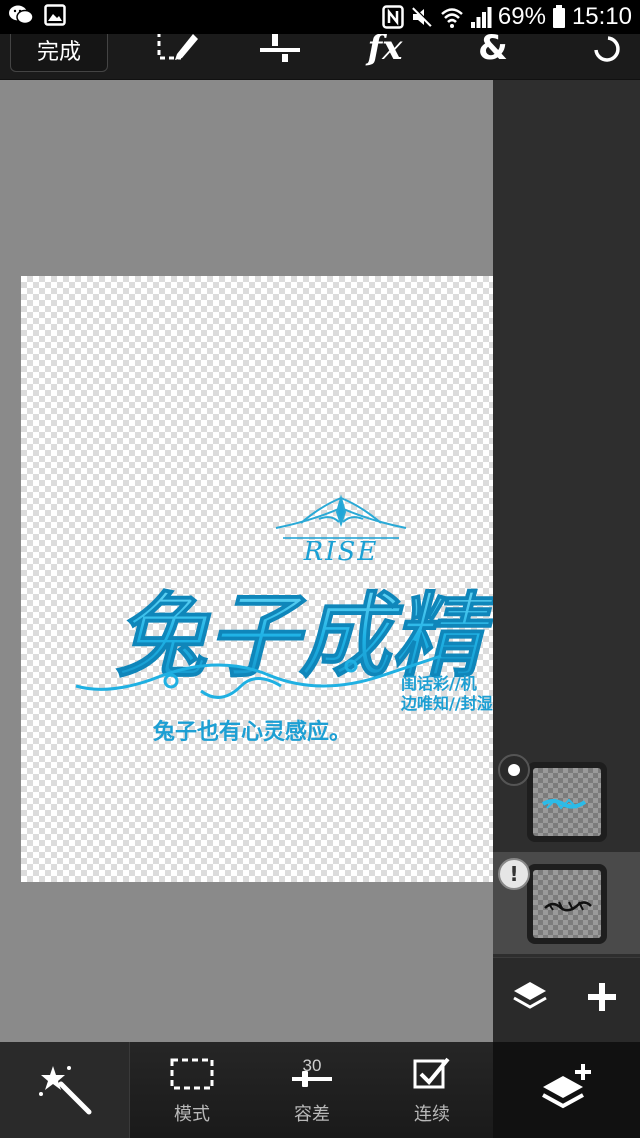  Describe the element at coordinates (284, 619) in the screenshot. I see `artwork: RISE 兔子成精 闺话彩//机 边唯知//封湿 兔子也有心灵感应。` at that location.